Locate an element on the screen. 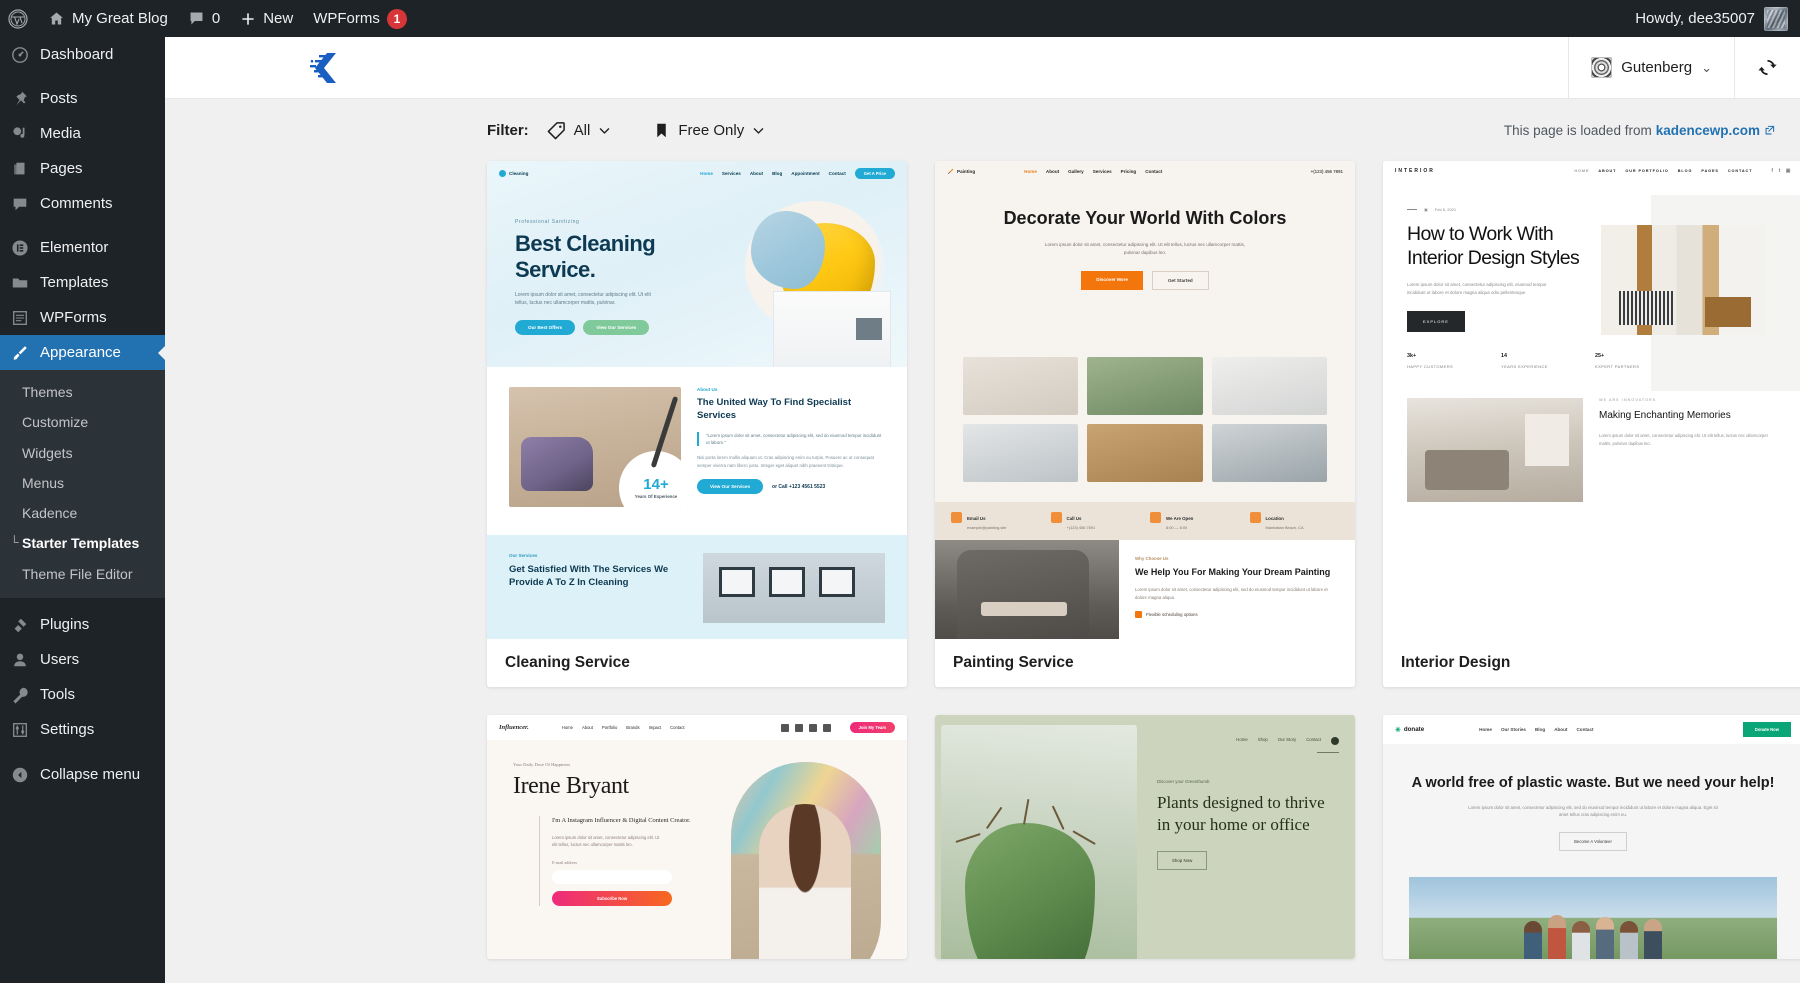  sidebar-item-elementor: Elementor is located at coordinates (82, 247).